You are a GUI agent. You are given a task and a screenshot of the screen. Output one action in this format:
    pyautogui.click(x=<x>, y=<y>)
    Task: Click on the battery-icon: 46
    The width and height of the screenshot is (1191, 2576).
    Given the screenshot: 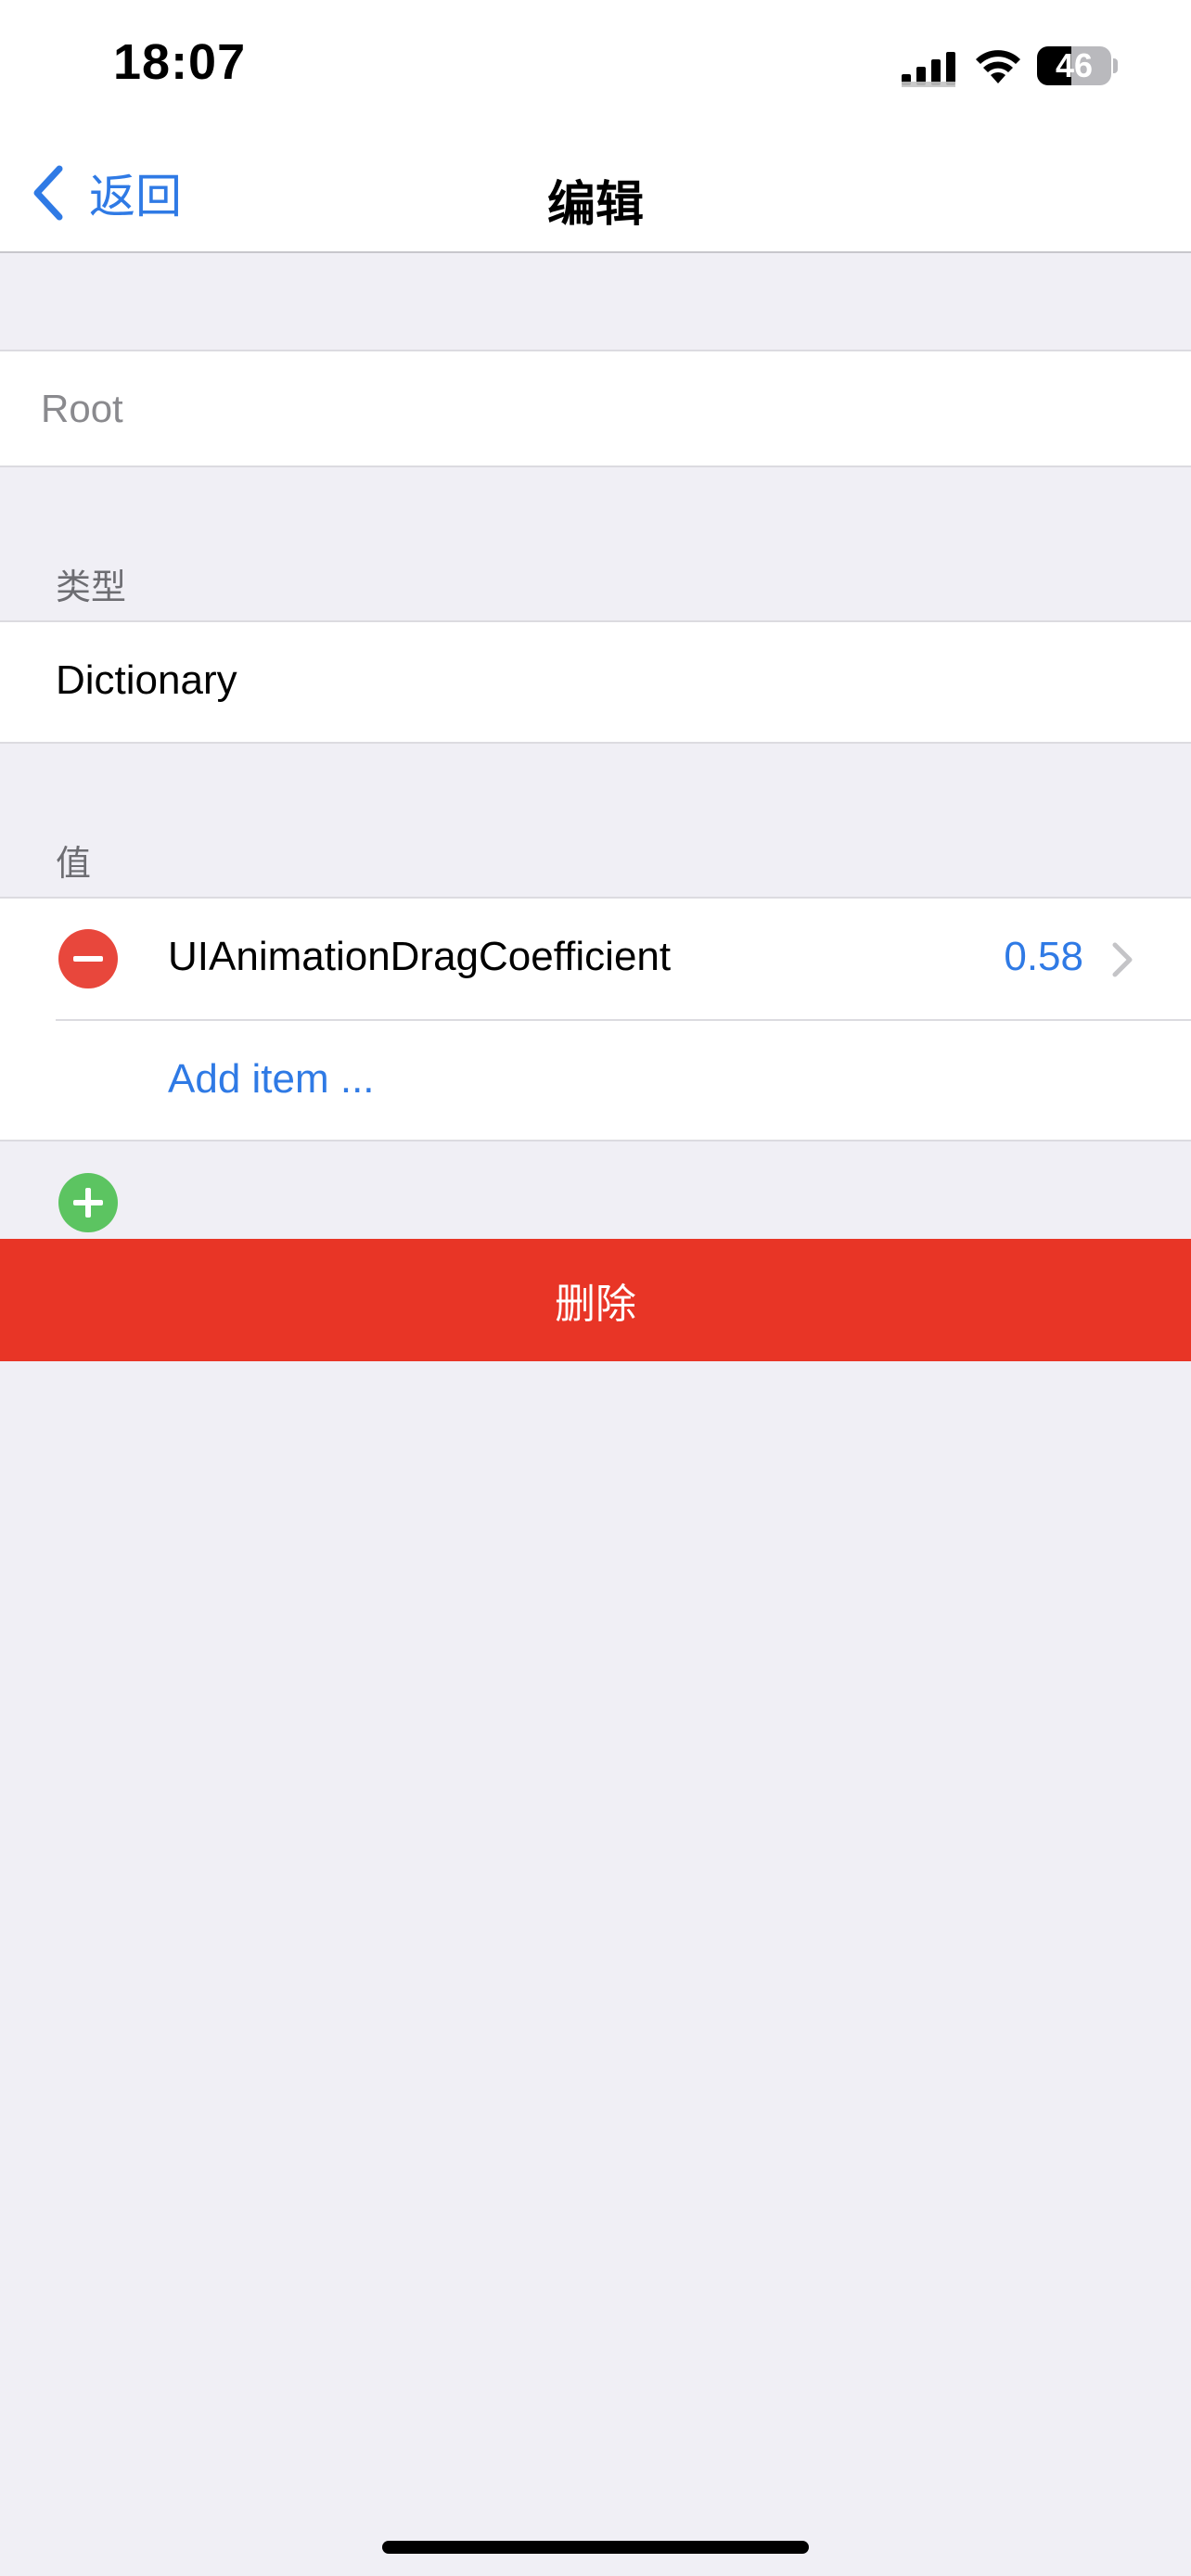 What is the action you would take?
    pyautogui.click(x=1074, y=66)
    